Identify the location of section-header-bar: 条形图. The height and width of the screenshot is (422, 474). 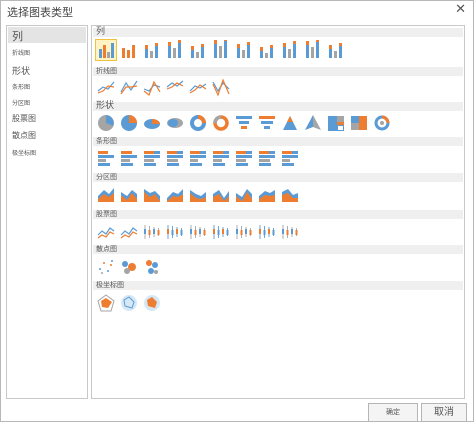
(278, 141).